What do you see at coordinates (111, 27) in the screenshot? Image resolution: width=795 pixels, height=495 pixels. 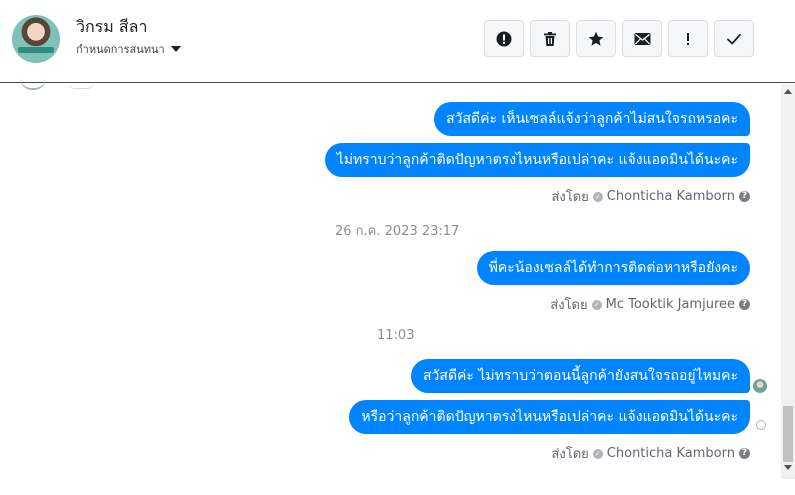 I see `contact-name: วิกรม สีลา` at bounding box center [111, 27].